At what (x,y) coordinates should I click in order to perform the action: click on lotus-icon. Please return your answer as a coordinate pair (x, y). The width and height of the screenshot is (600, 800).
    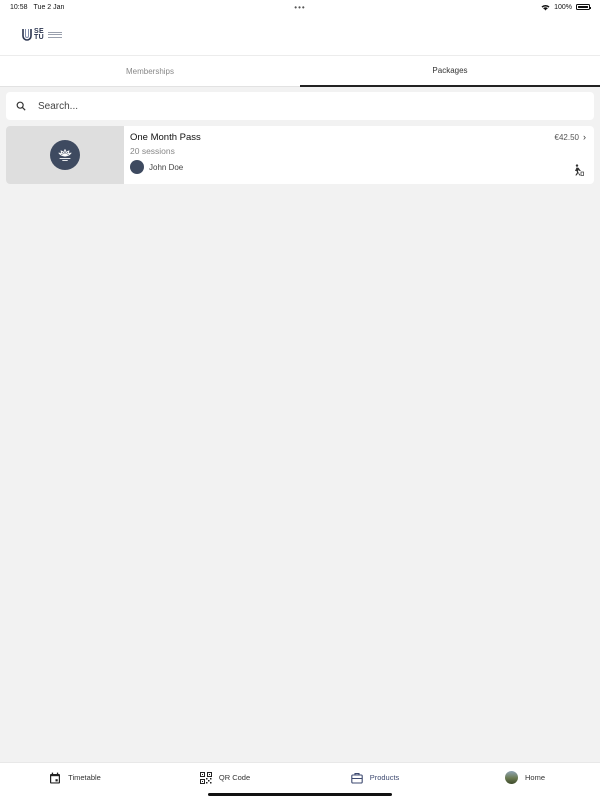
    Looking at the image, I should click on (65, 155).